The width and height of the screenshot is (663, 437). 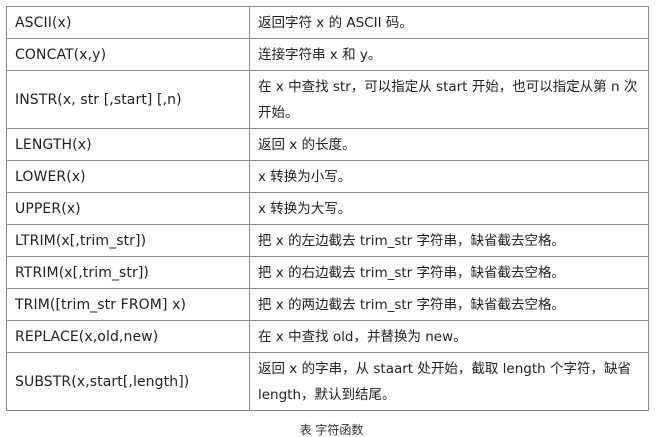 I want to click on table-row: REPLACE(x,old,new) 在 x 中查找 old，并替换为 new。, so click(x=327, y=336).